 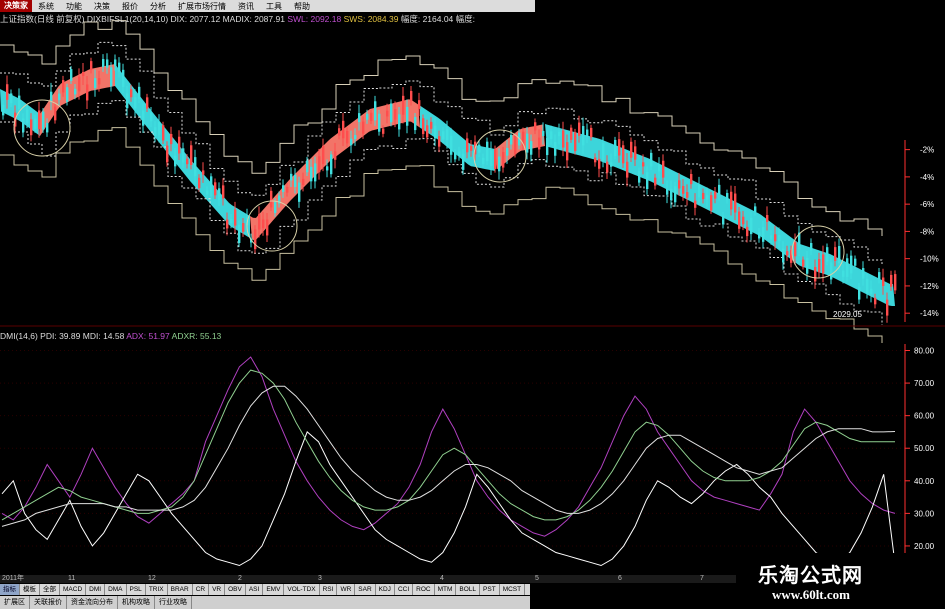 What do you see at coordinates (130, 6) in the screenshot?
I see `menu-item-quote: 报价` at bounding box center [130, 6].